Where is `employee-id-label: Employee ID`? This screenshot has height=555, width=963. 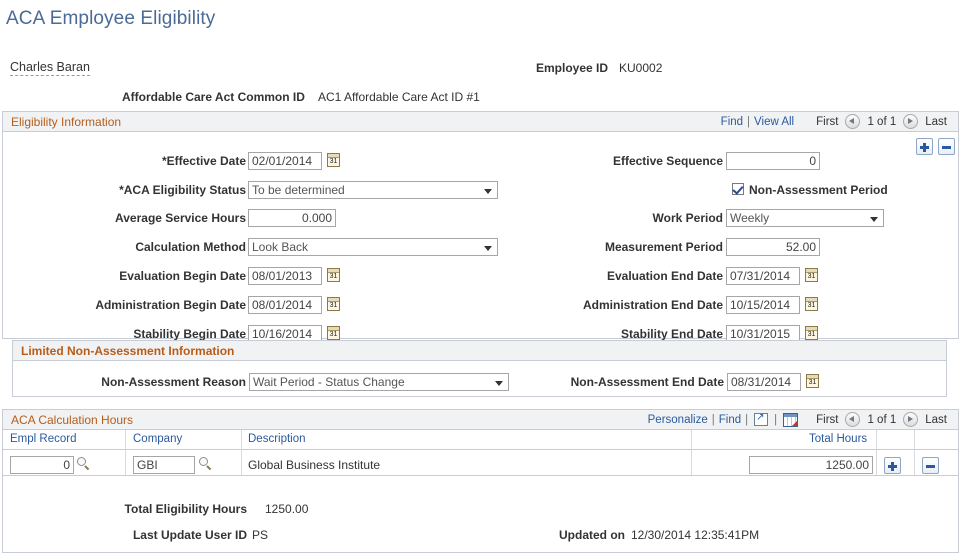
employee-id-label: Employee ID is located at coordinates (572, 68).